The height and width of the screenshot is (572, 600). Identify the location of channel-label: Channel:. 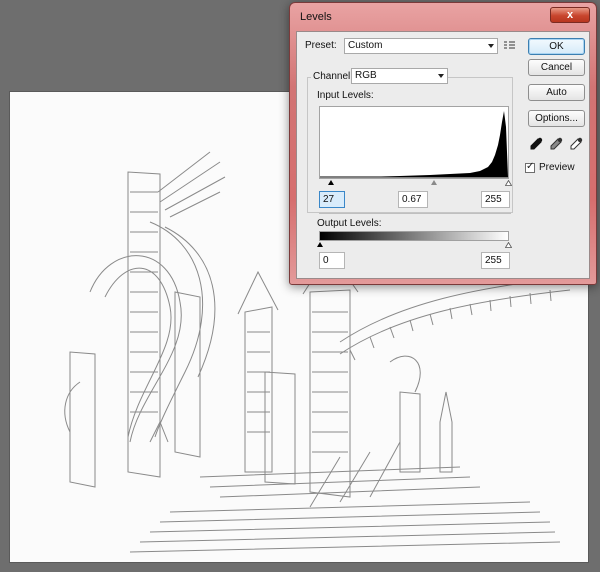
(333, 76).